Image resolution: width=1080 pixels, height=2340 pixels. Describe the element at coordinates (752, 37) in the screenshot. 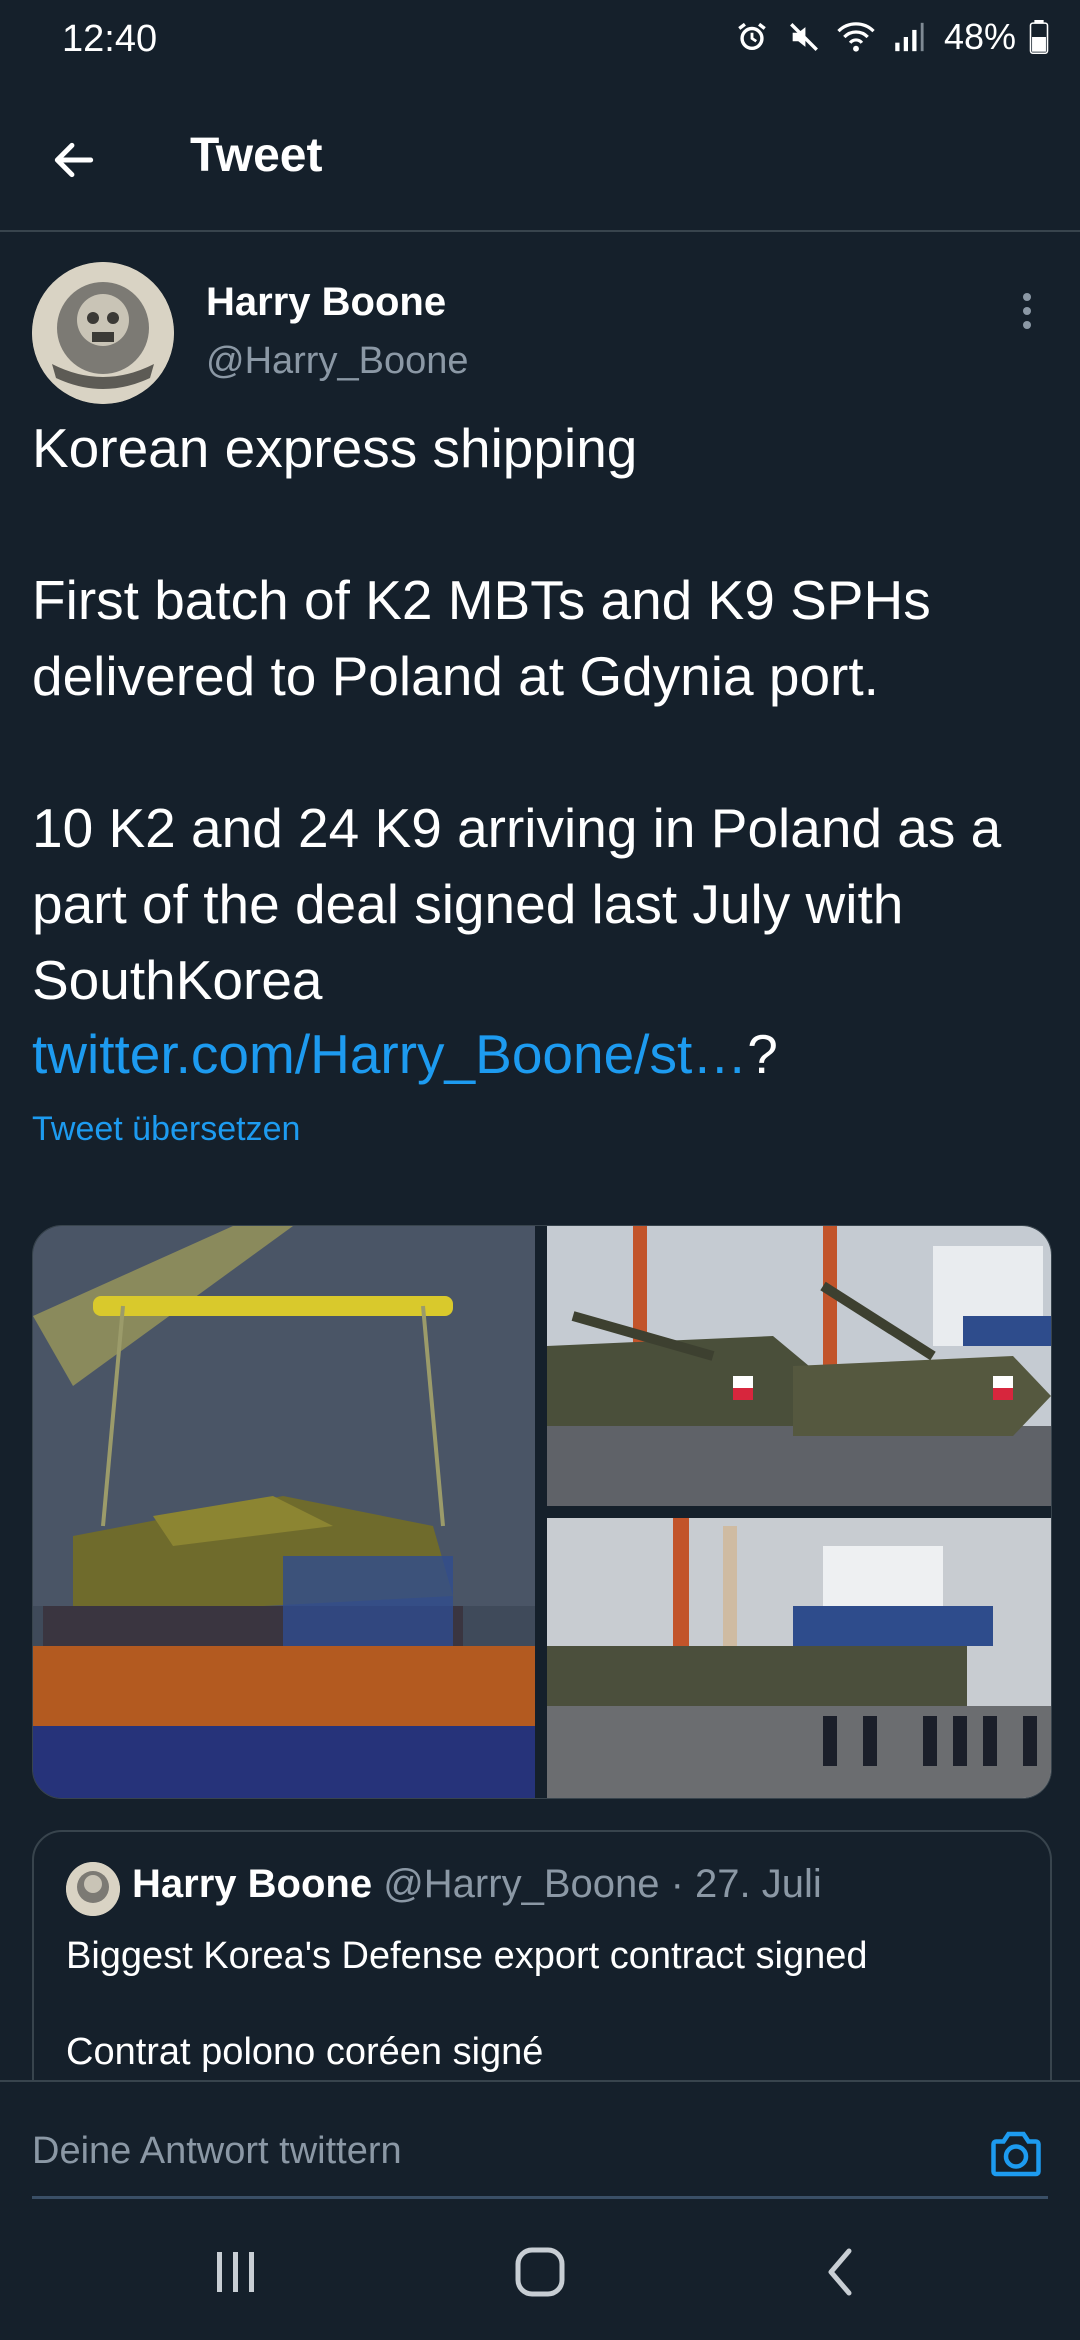

I see `alarm-icon` at that location.